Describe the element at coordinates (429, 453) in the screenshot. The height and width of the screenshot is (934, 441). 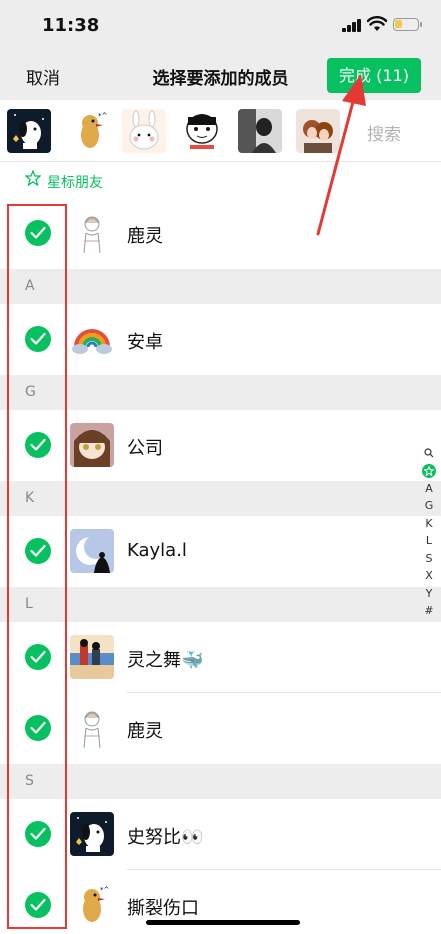
I see `index-search-icon` at that location.